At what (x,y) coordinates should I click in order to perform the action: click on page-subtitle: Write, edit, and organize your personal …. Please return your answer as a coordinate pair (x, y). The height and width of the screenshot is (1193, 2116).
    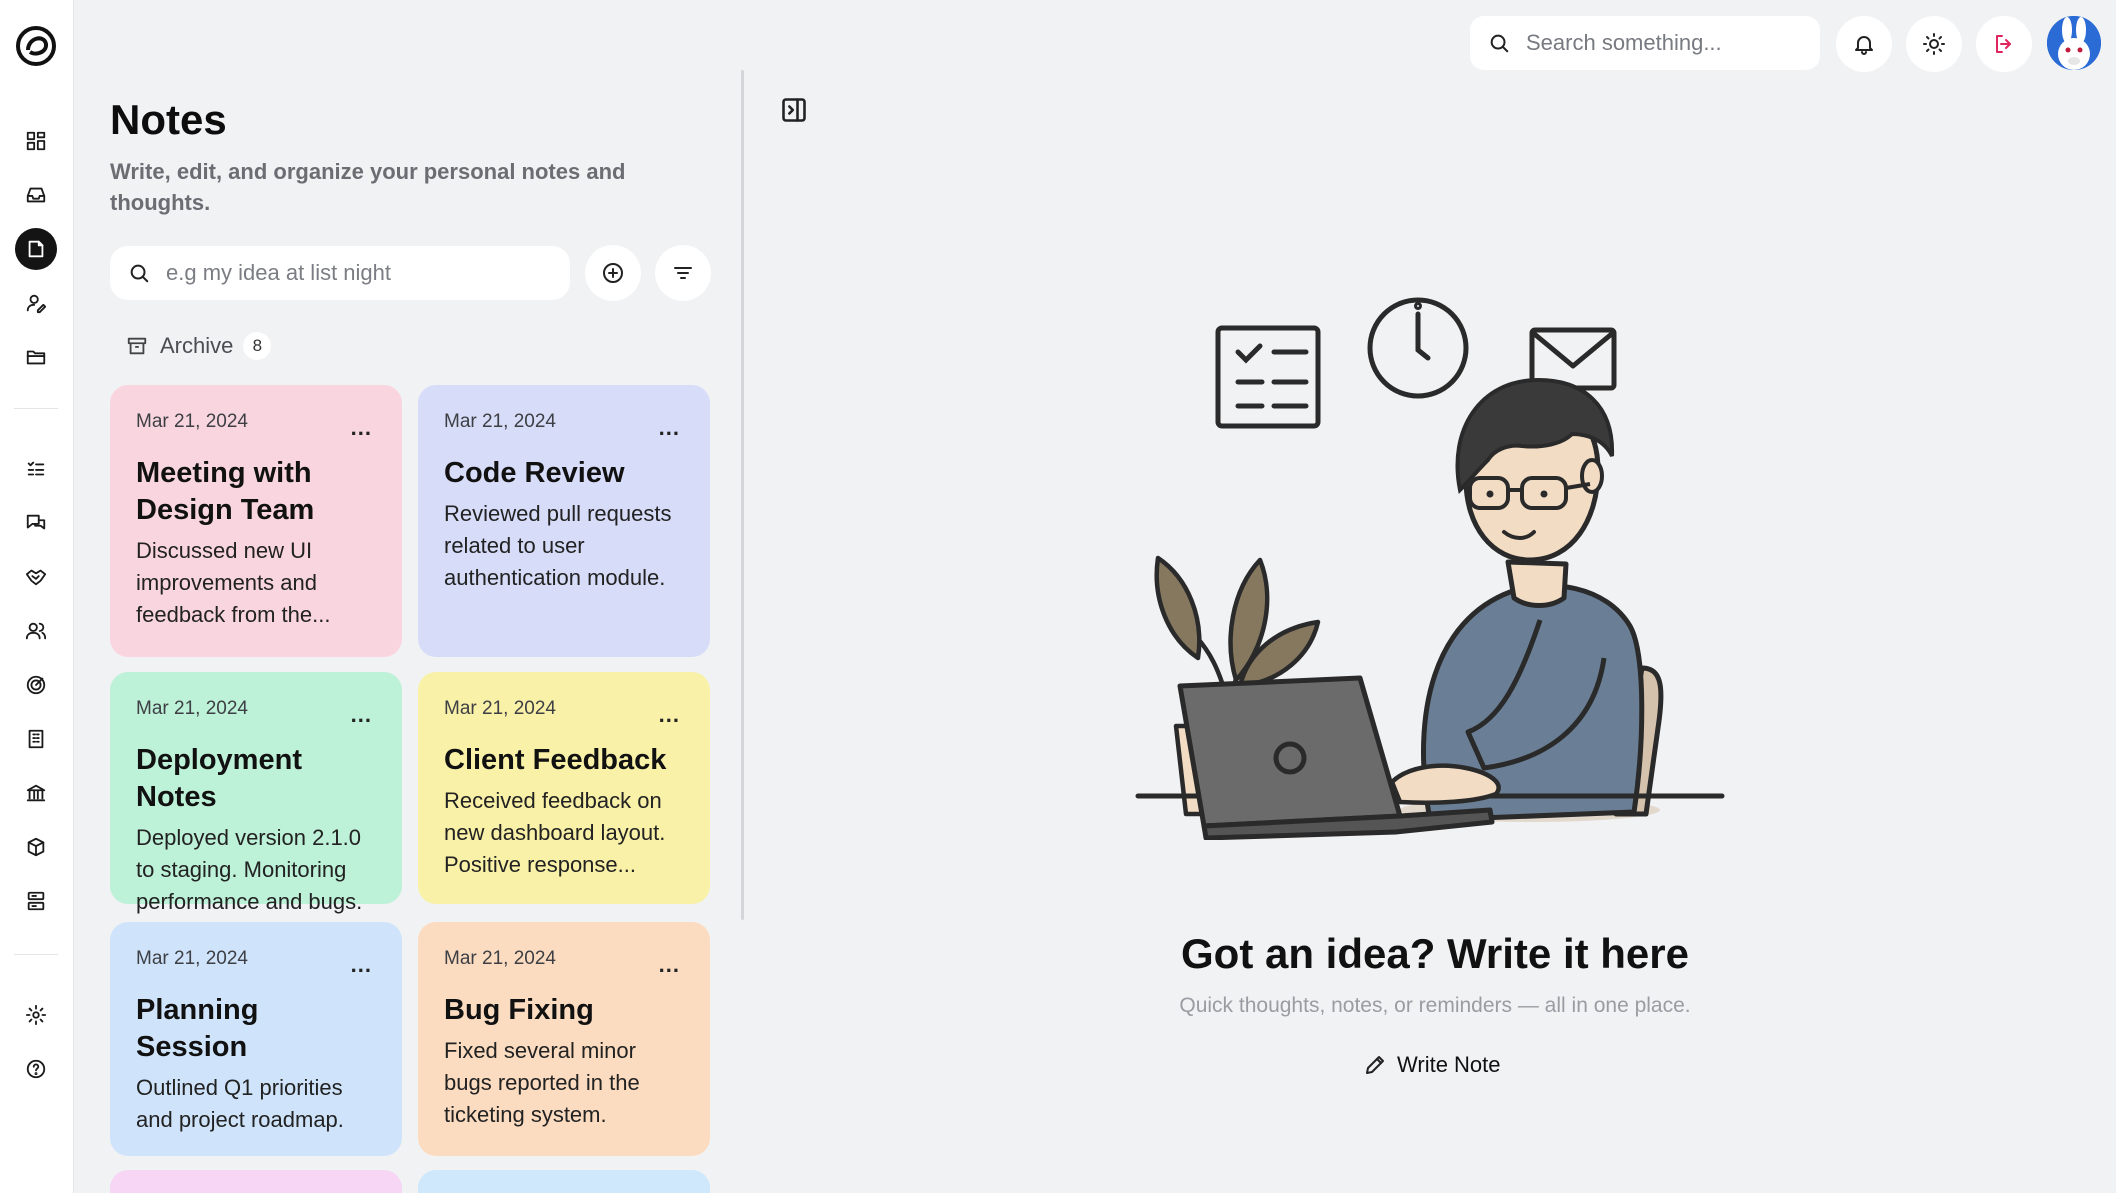
    Looking at the image, I should click on (368, 187).